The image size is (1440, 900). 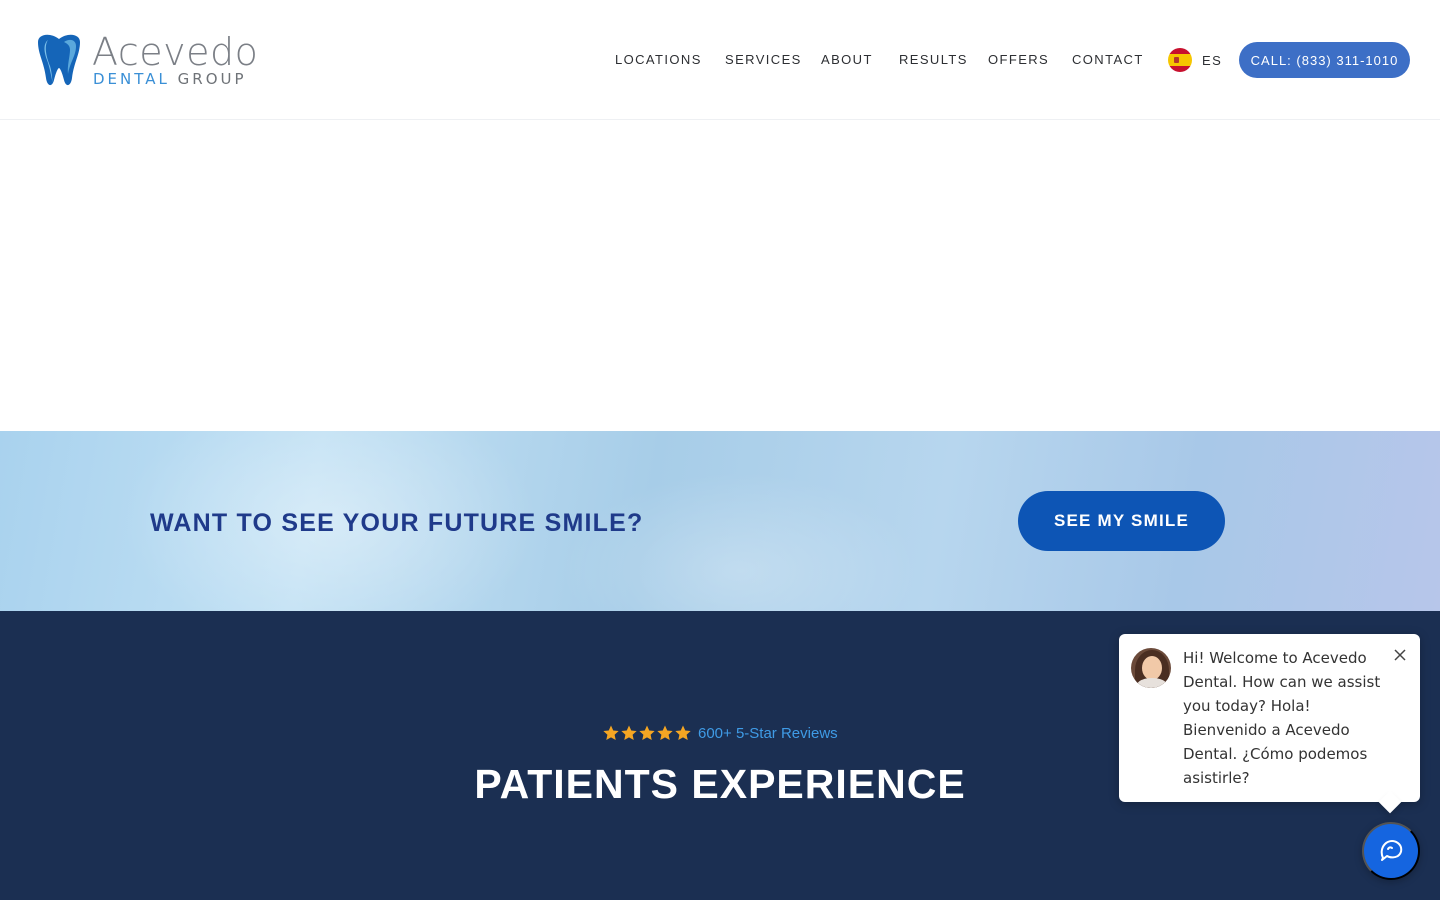 What do you see at coordinates (1121, 521) in the screenshot?
I see `see-my-smile-button: SEE MY SMILE` at bounding box center [1121, 521].